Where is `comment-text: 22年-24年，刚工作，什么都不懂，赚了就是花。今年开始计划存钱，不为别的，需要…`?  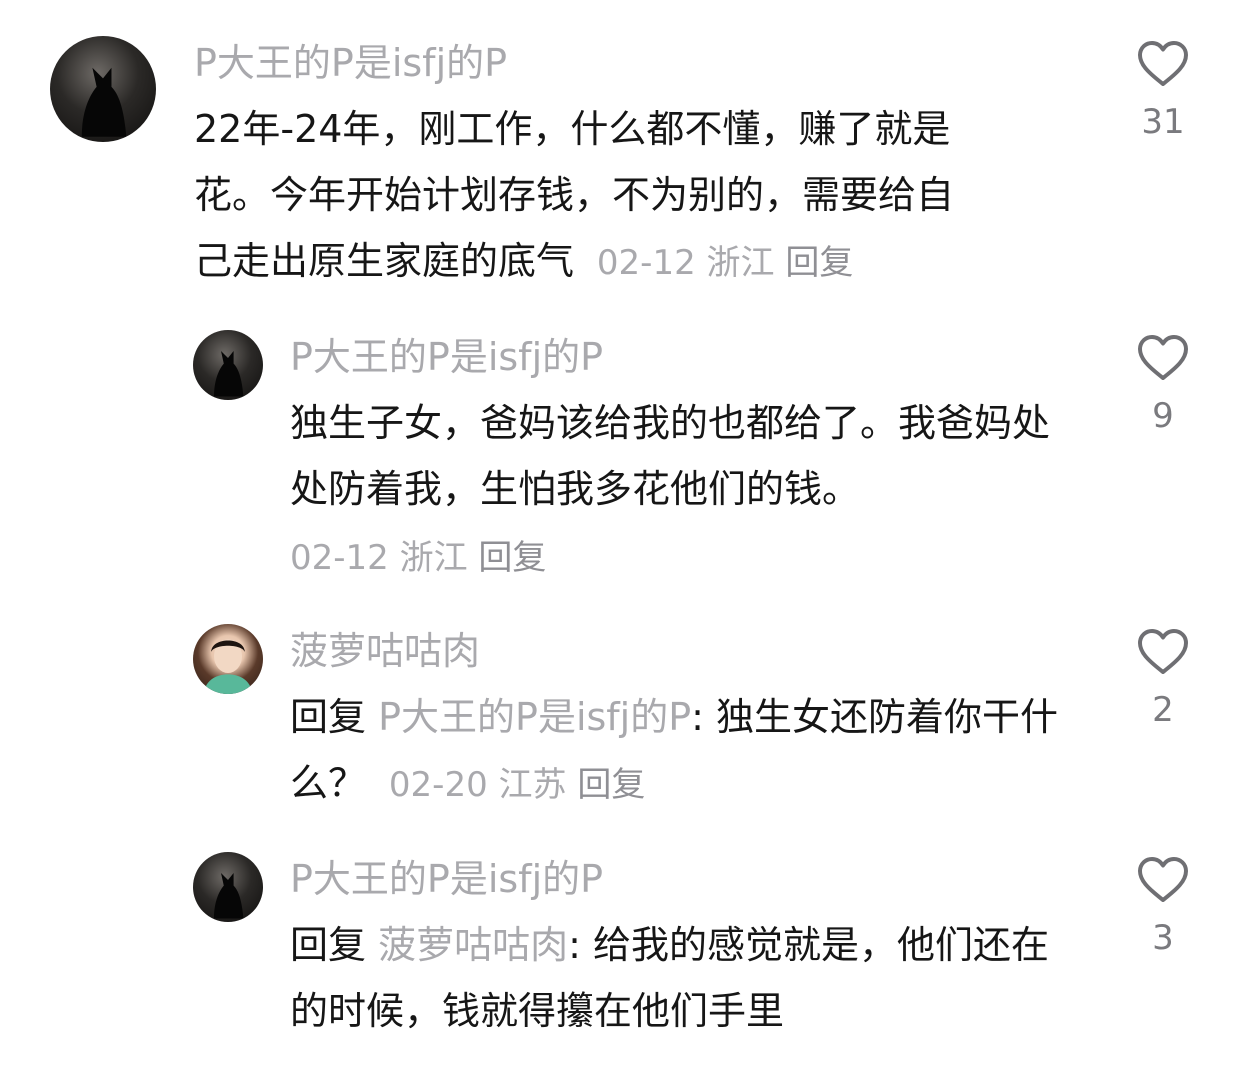
comment-text: 22年-24年，刚工作，什么都不懂，赚了就是花。今年开始计划存钱，不为别的，需要… is located at coordinates (584, 196).